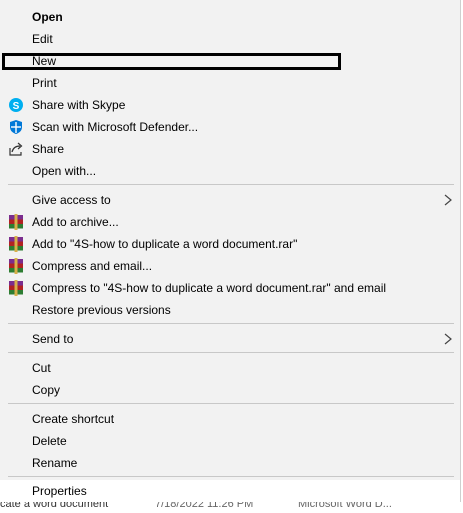  What do you see at coordinates (204, 506) in the screenshot?
I see `file-date-cell: 7/18/2022 11:26 PM` at bounding box center [204, 506].